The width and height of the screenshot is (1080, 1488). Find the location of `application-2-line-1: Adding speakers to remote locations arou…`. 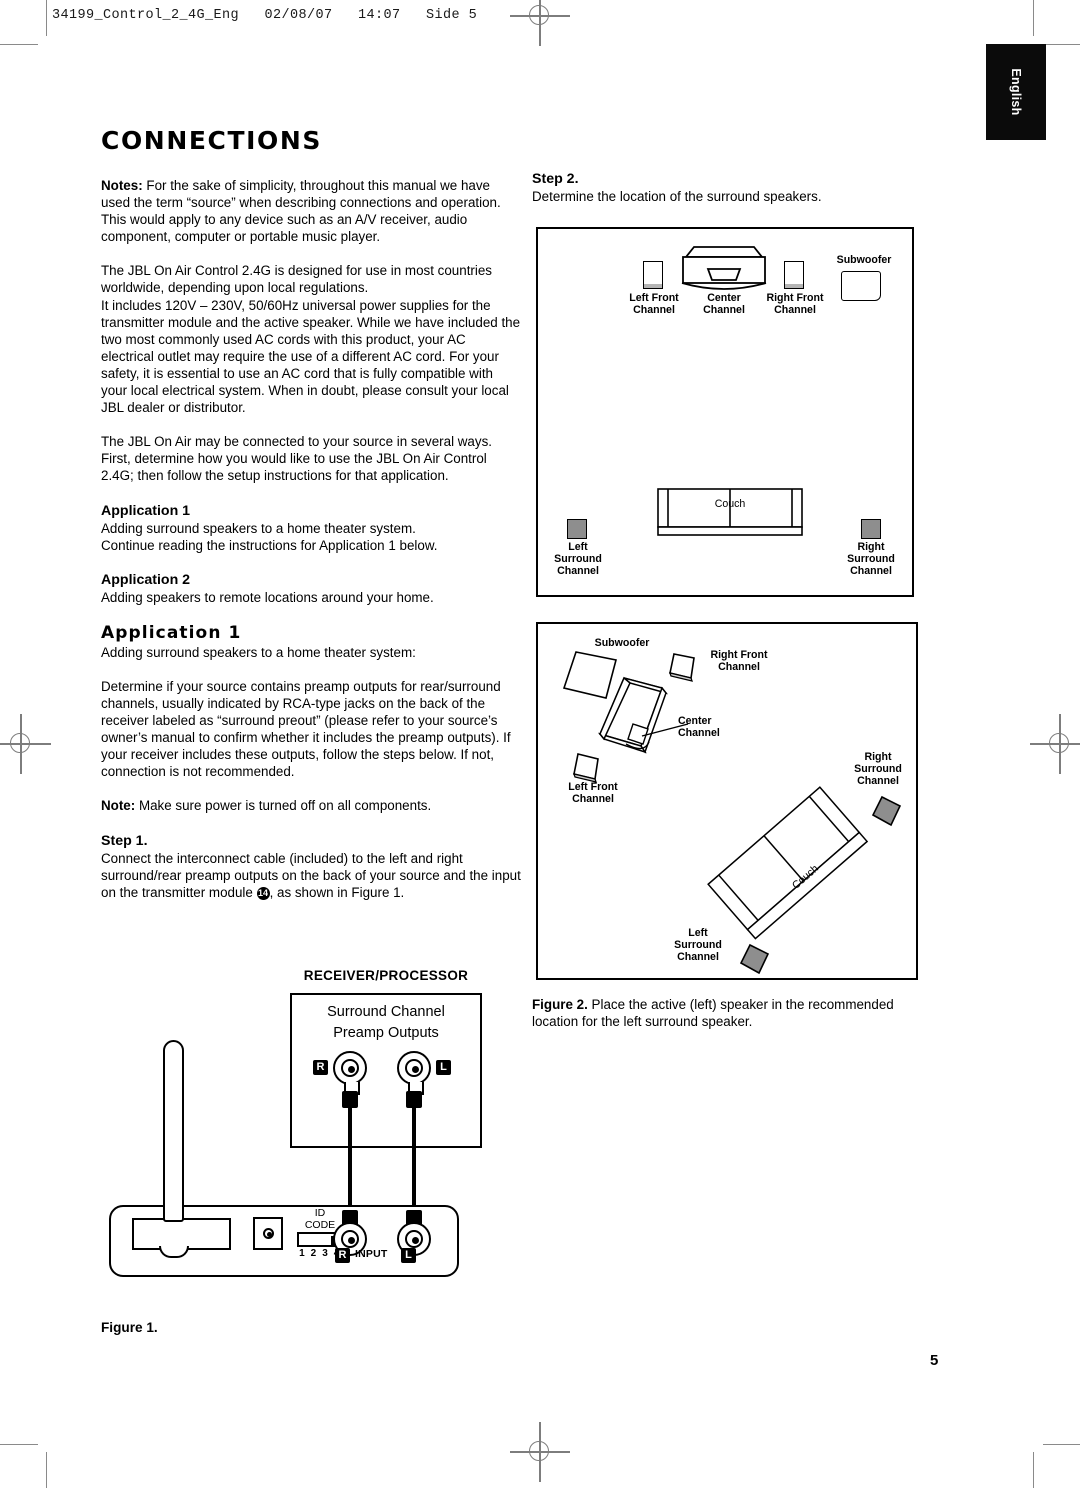

application-2-line-1: Adding speakers to remote locations arou… is located at coordinates (267, 597).